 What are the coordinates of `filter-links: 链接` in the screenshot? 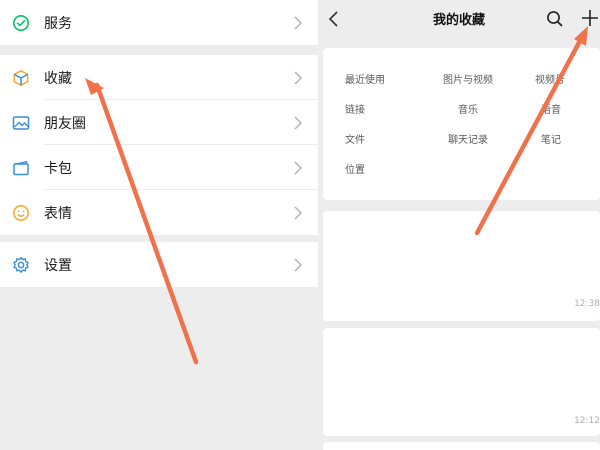 It's located at (355, 108).